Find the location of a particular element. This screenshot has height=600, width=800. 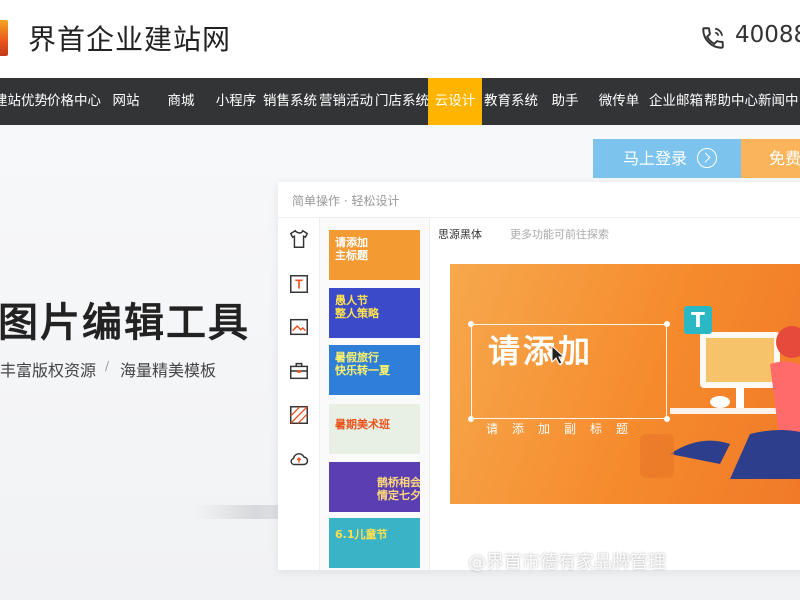

hero-feature-2: 海量精美模板 is located at coordinates (168, 370).